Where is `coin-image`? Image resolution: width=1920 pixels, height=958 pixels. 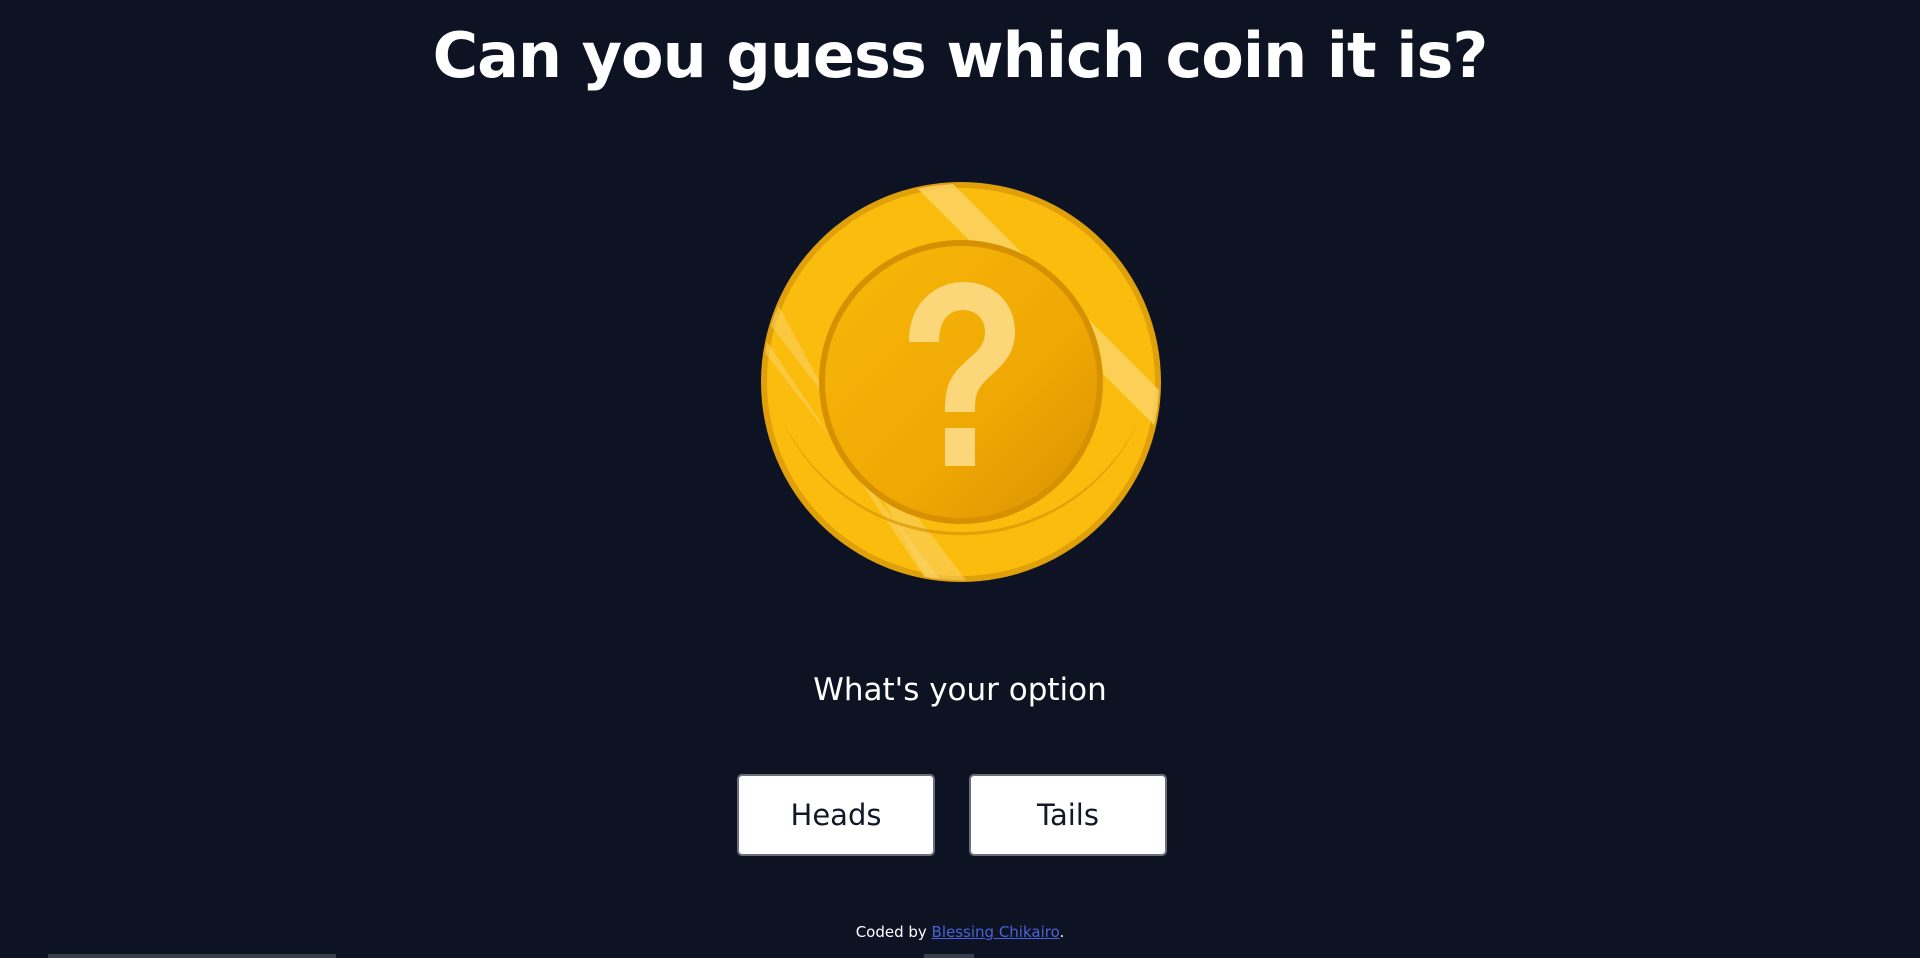
coin-image is located at coordinates (961, 382).